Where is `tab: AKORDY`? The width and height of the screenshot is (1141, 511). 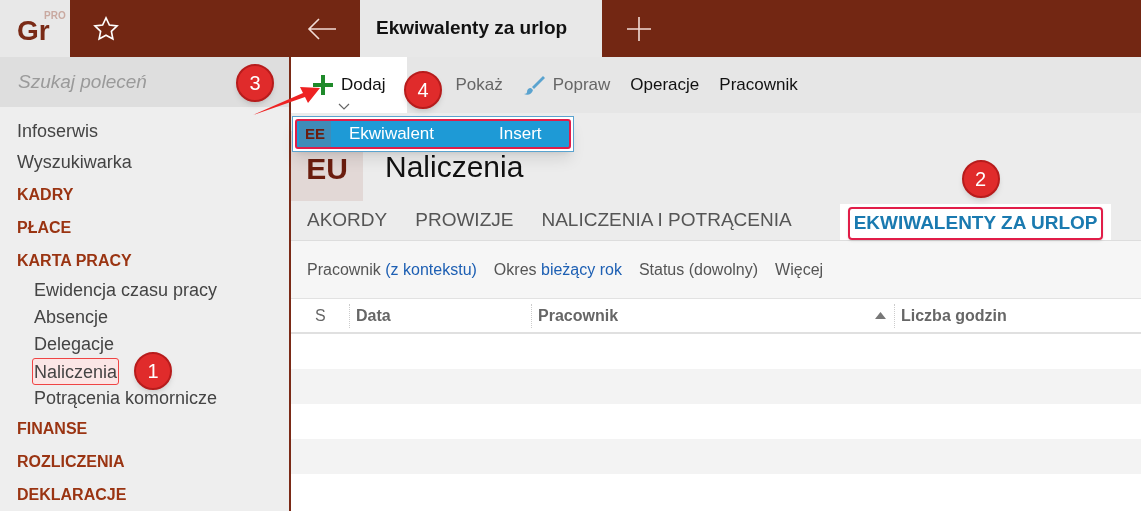 tab: AKORDY is located at coordinates (347, 222).